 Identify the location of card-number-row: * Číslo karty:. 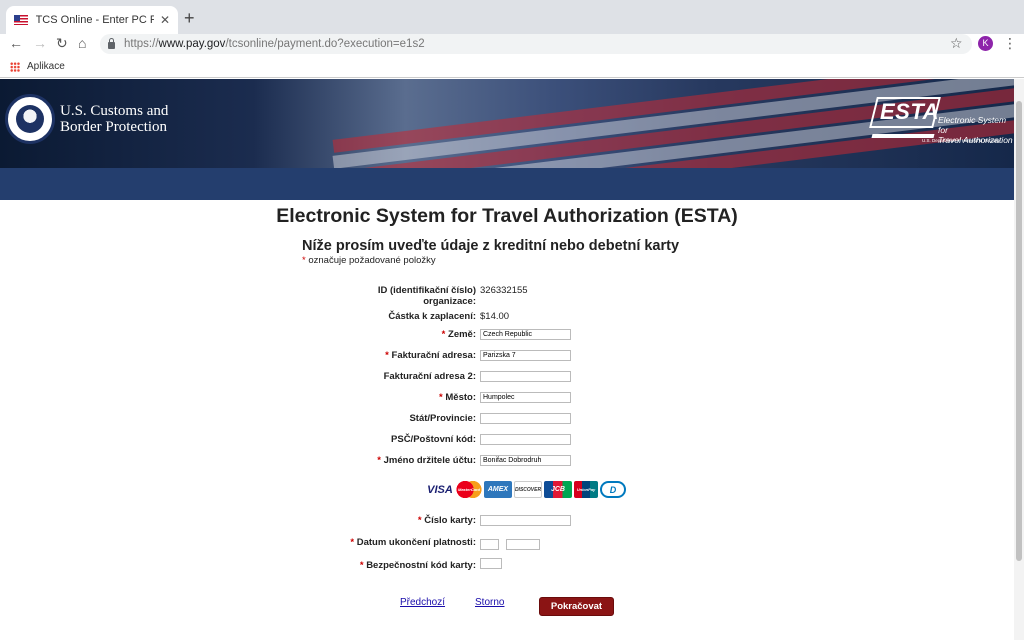
(507, 522).